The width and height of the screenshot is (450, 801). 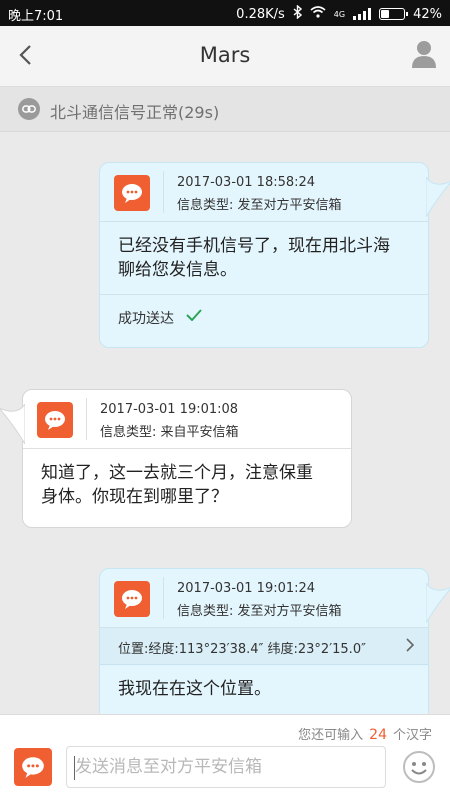 I want to click on cell-signal-icon, so click(x=362, y=14).